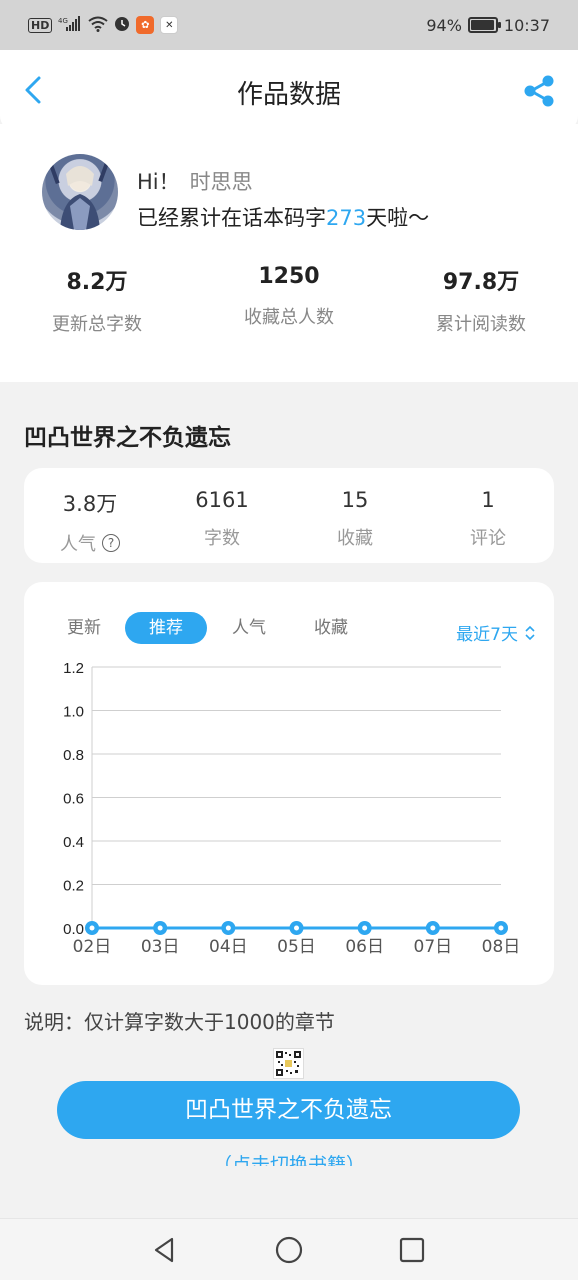 The width and height of the screenshot is (578, 1280). I want to click on stat-total-words: 8.2万 更新总字数, so click(97, 300).